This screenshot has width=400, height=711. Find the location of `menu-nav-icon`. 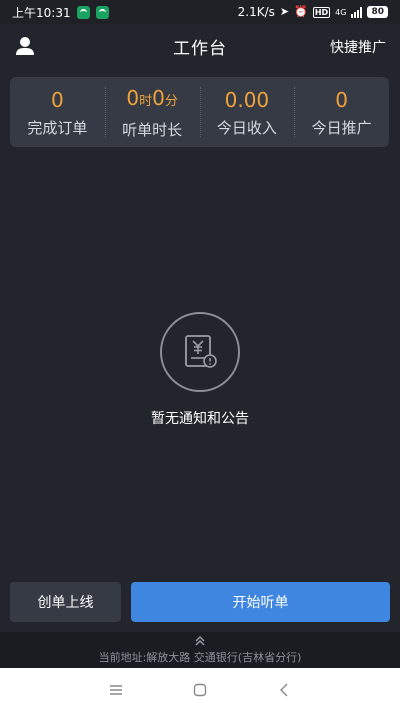

menu-nav-icon is located at coordinates (116, 690).